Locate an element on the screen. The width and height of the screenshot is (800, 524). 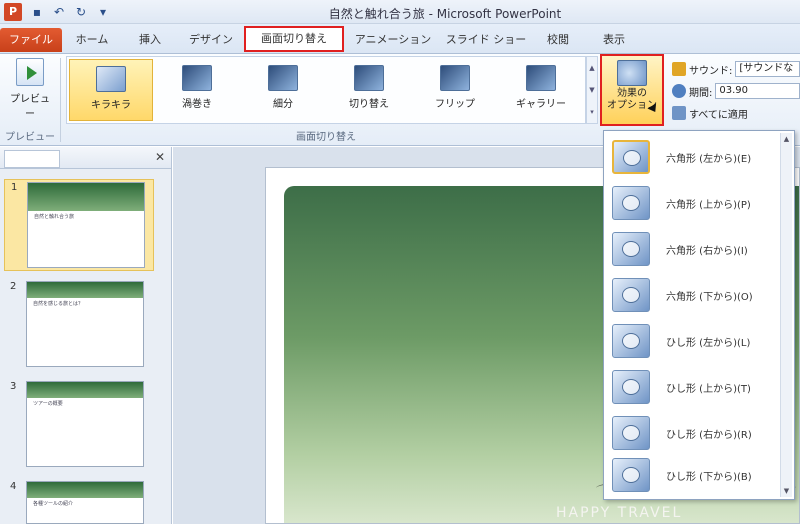
gallery-scroll-up-icon: ▲ is located at coordinates (592, 68).